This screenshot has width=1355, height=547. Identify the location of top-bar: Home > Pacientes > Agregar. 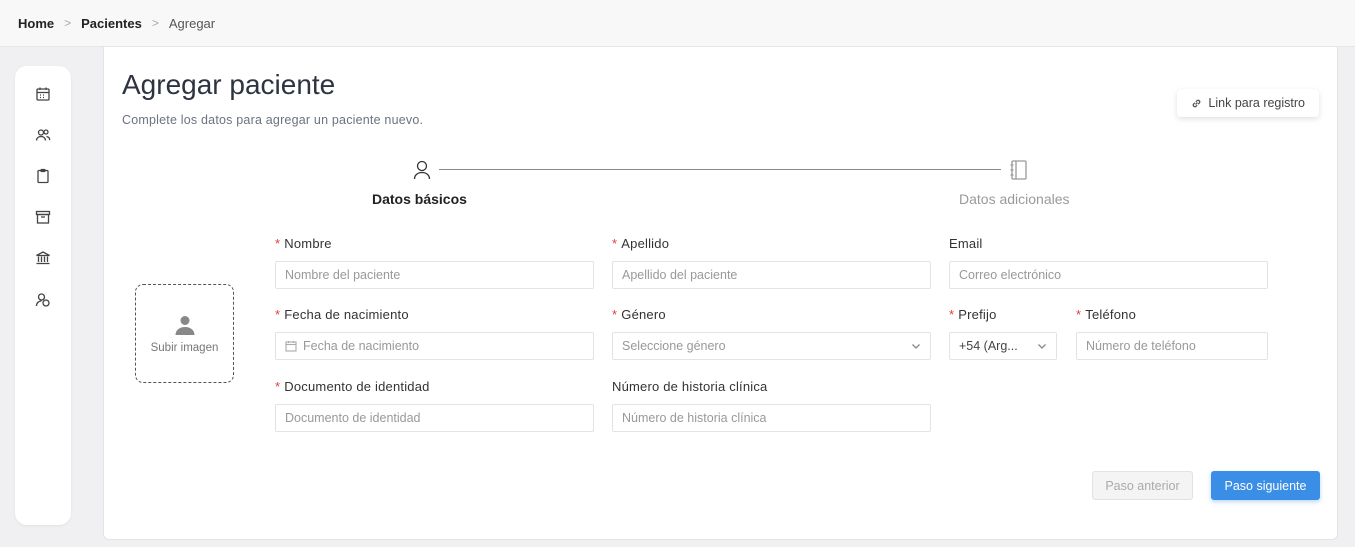
(677, 23).